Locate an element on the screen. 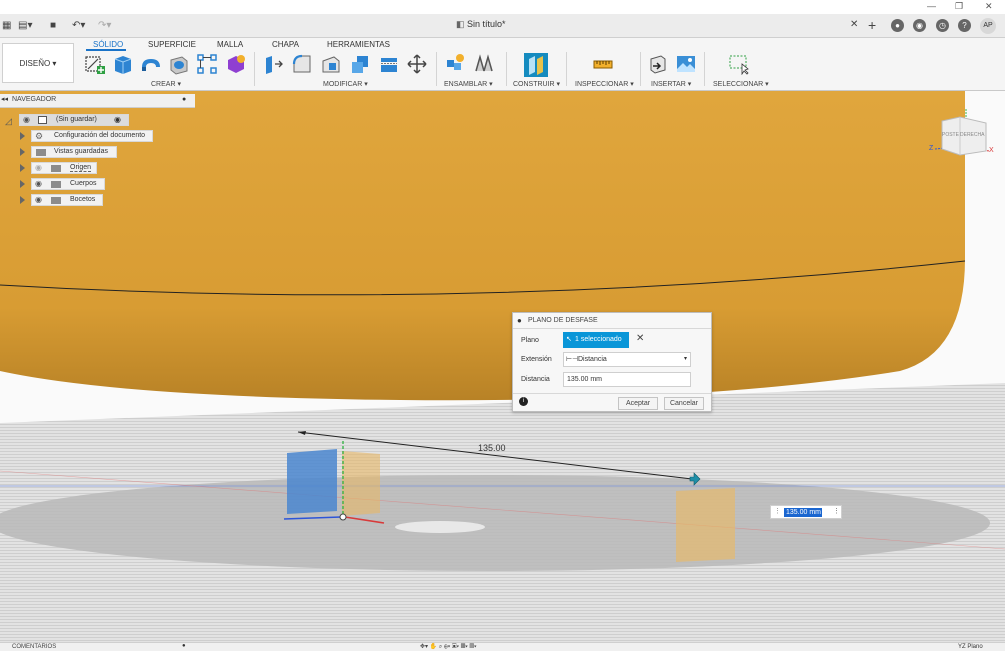 This screenshot has height=651, width=1005. cancel-button: Cancelar is located at coordinates (684, 403).